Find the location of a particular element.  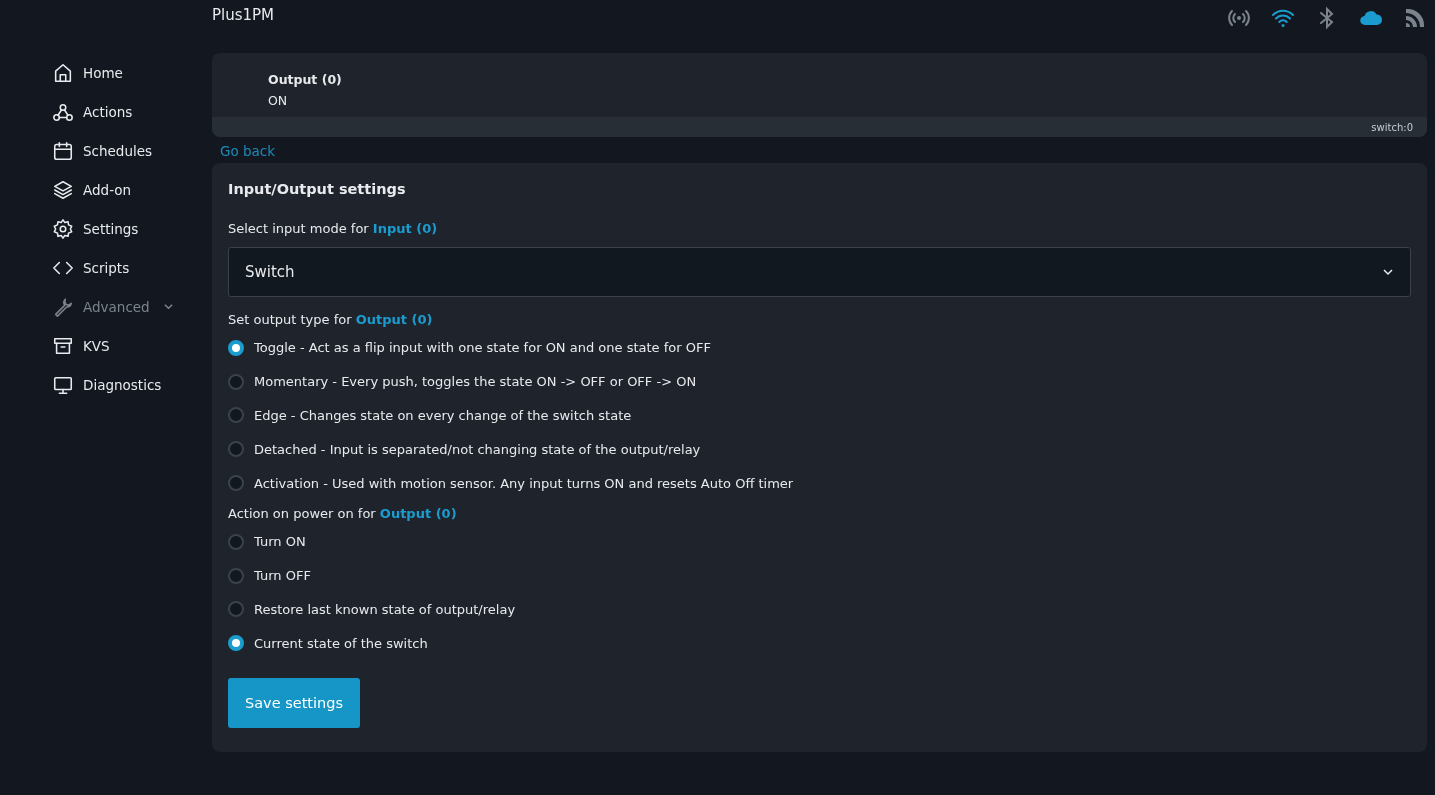

output-state: ON is located at coordinates (278, 100).